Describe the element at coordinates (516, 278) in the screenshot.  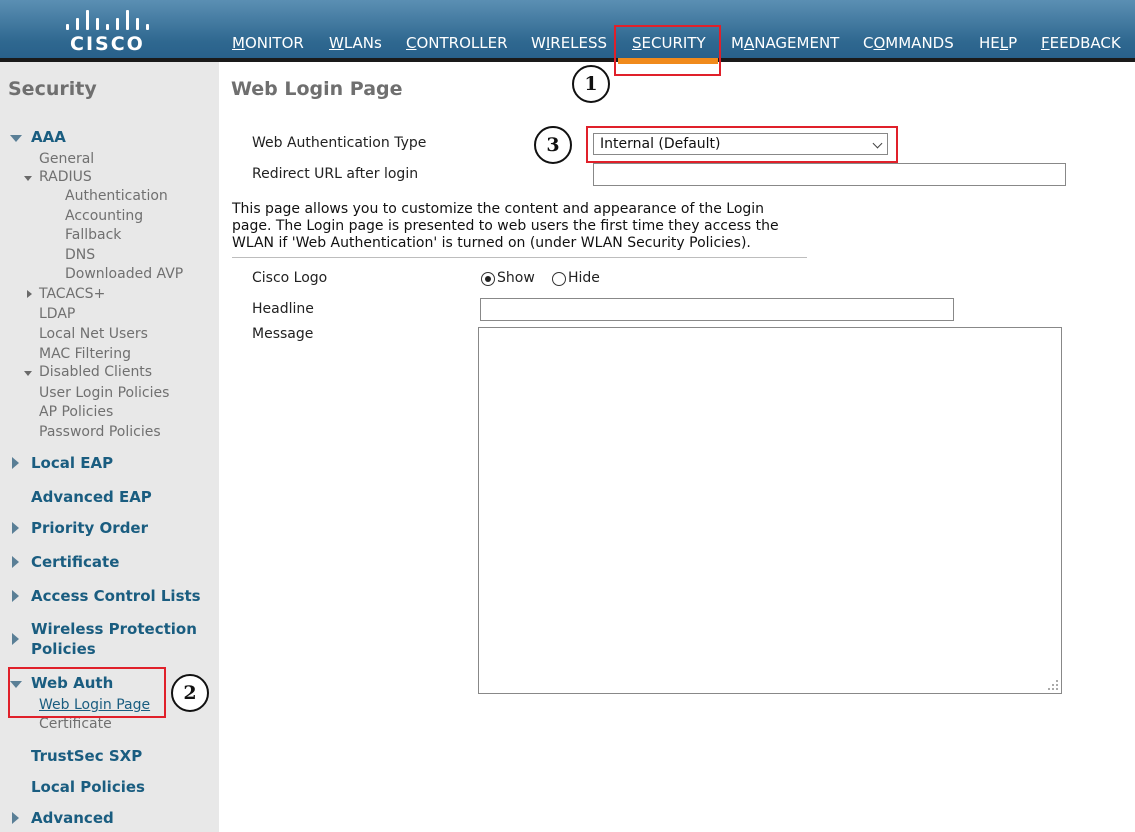
I see `show-radio-label: Show` at that location.